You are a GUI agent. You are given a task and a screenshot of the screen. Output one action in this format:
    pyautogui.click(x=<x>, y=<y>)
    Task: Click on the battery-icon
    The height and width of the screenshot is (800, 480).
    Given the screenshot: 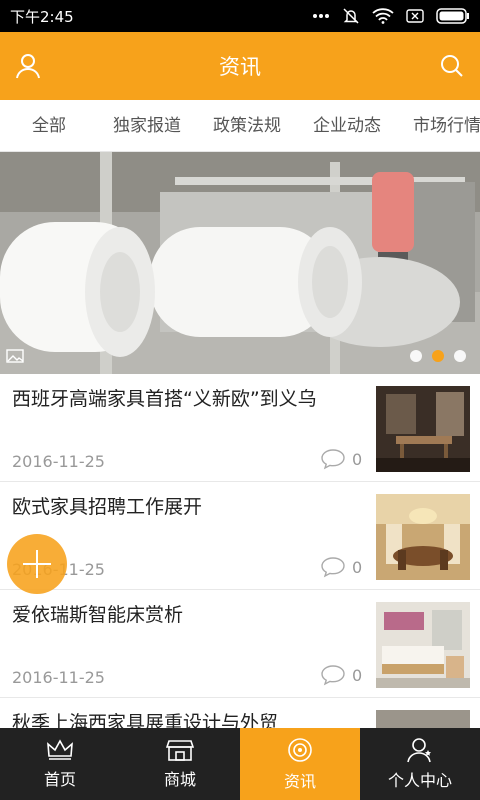 What is the action you would take?
    pyautogui.click(x=452, y=16)
    